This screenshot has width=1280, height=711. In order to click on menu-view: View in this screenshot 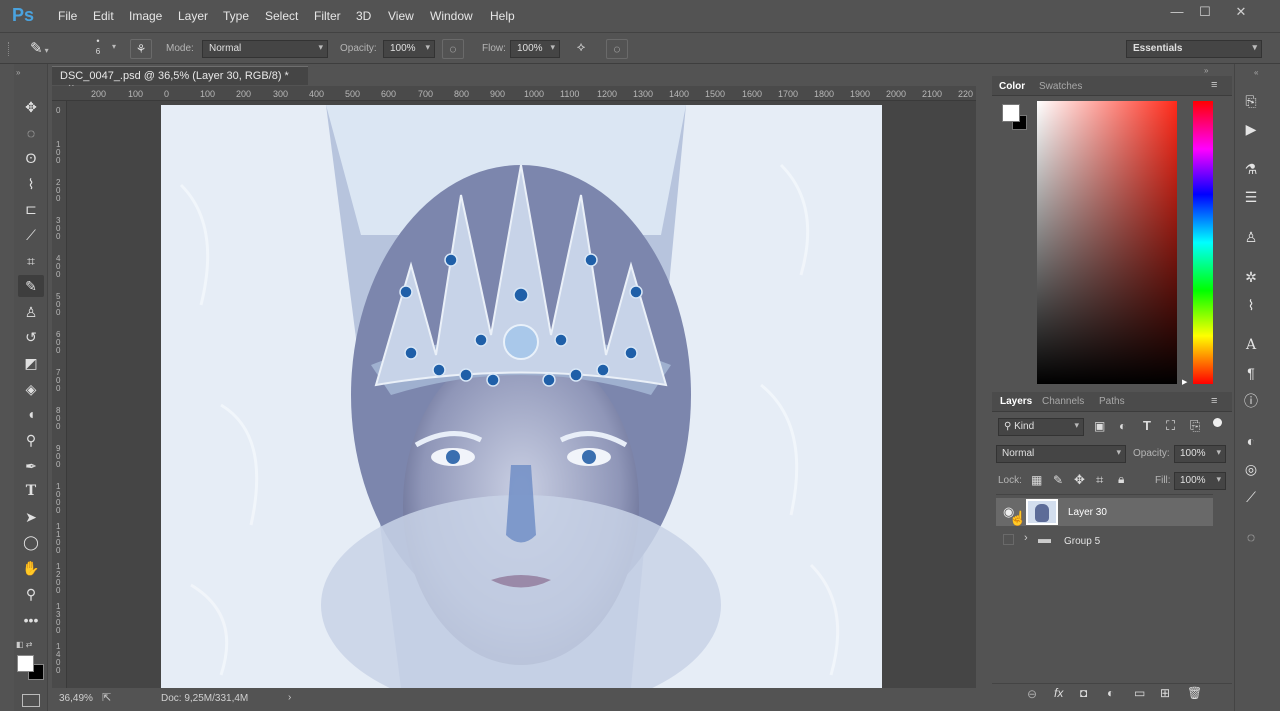, I will do `click(401, 16)`.